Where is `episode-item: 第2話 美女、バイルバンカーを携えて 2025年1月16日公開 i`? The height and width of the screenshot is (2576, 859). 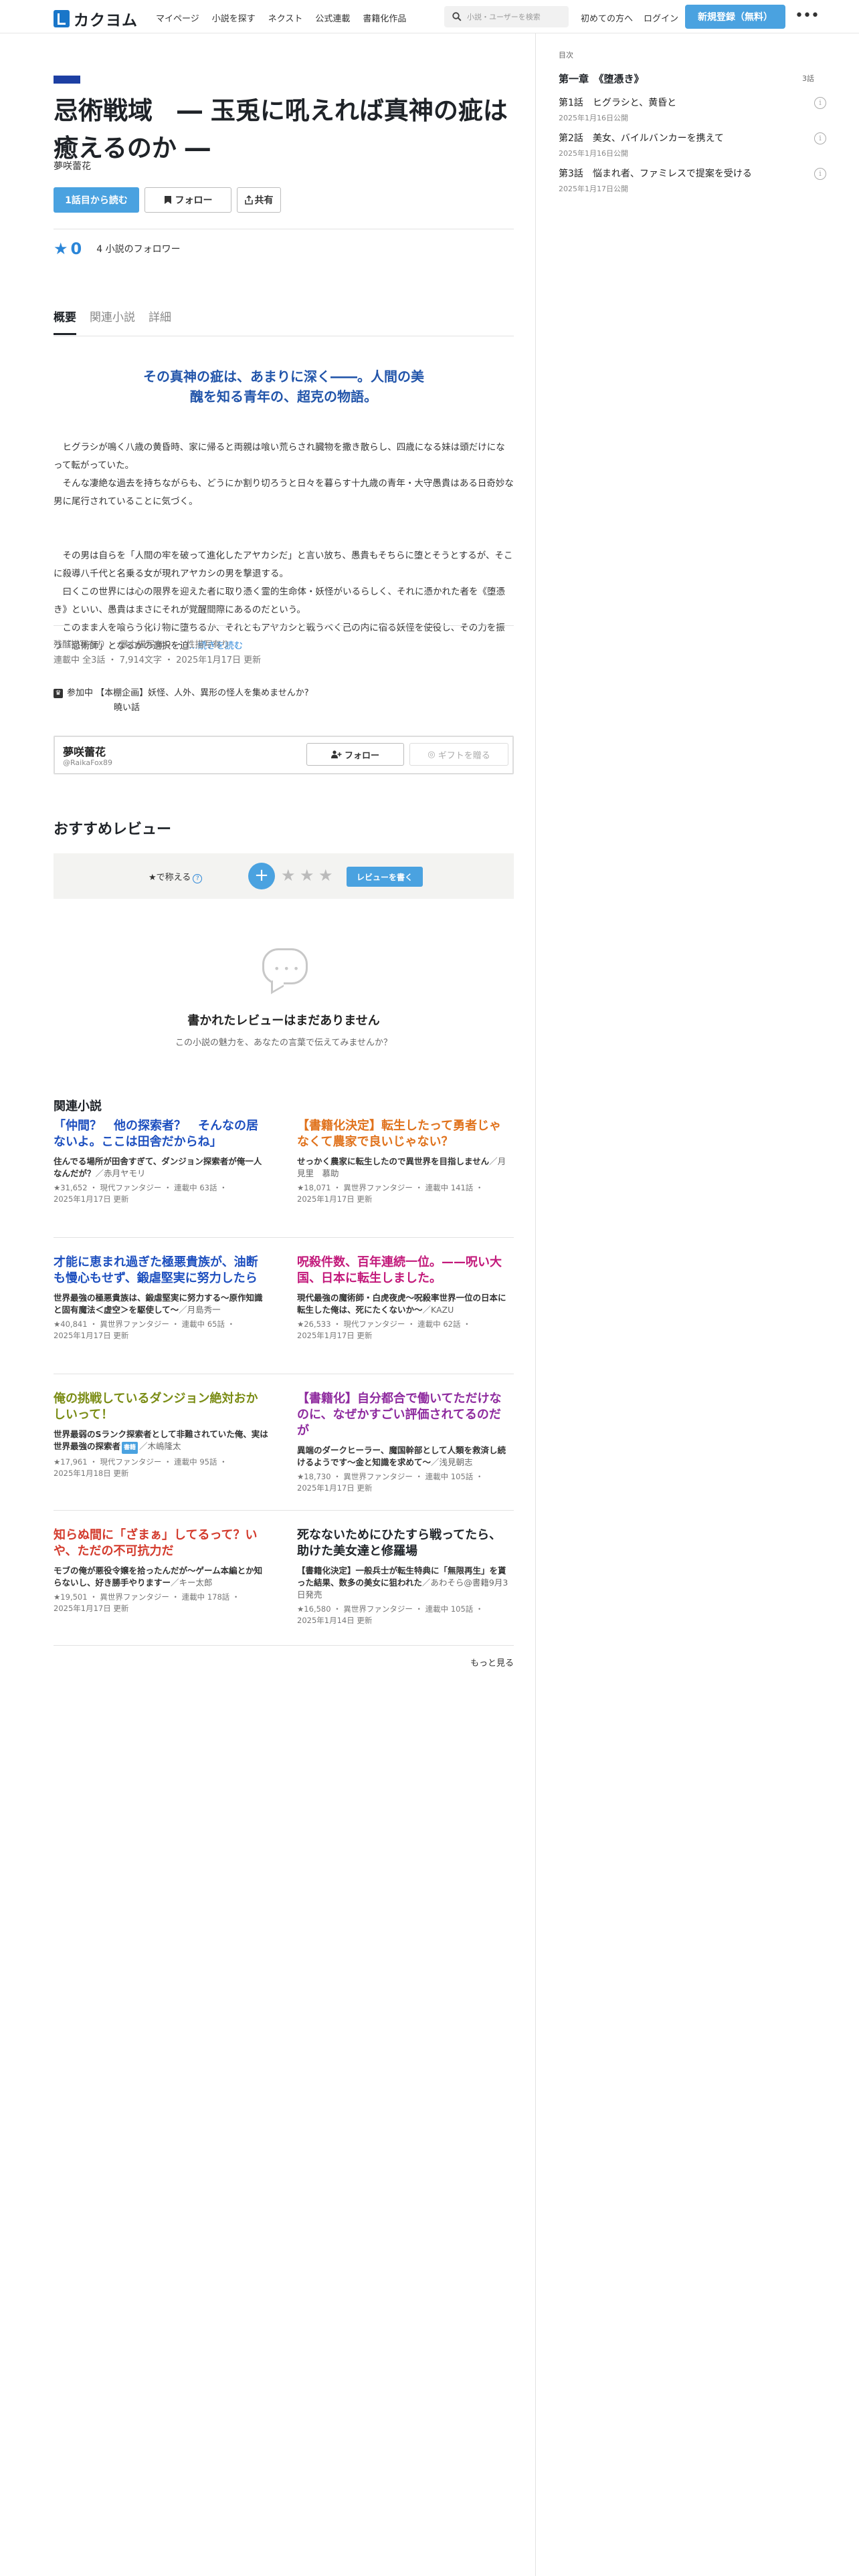 episode-item: 第2話 美女、バイルバンカーを携えて 2025年1月16日公開 i is located at coordinates (693, 144).